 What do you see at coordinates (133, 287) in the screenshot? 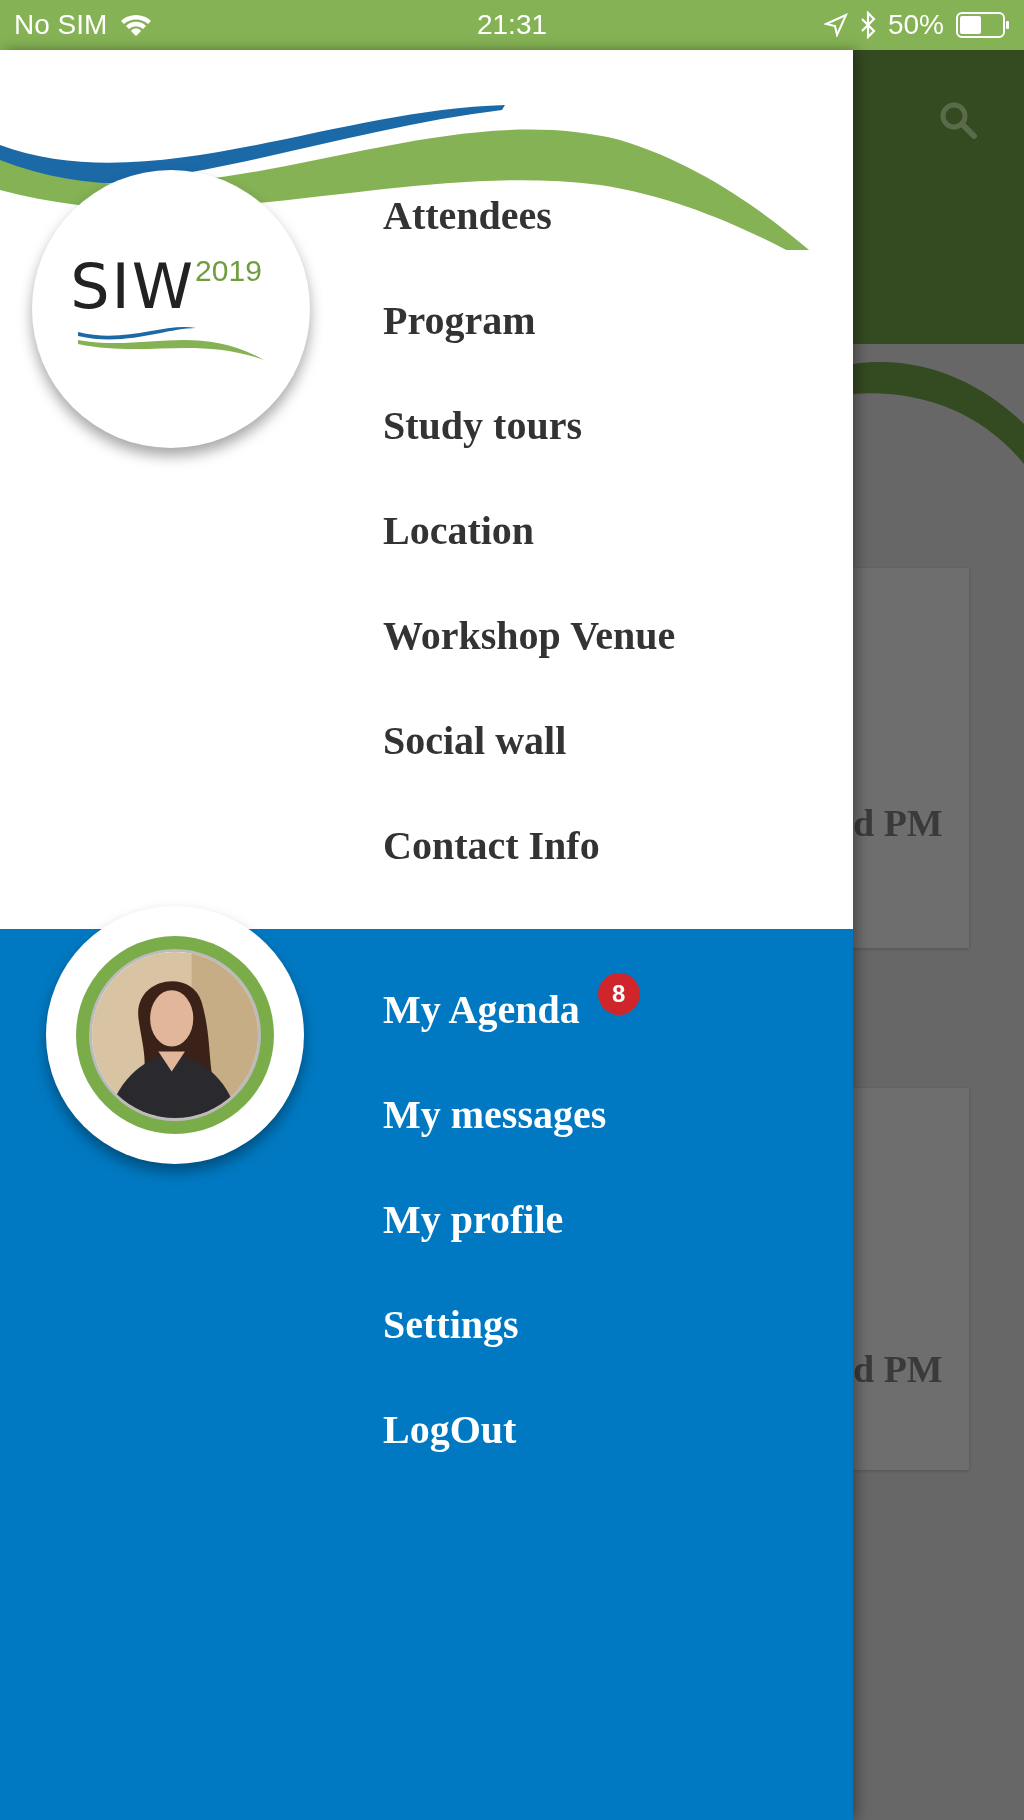
I see `logo-text: SIW` at bounding box center [133, 287].